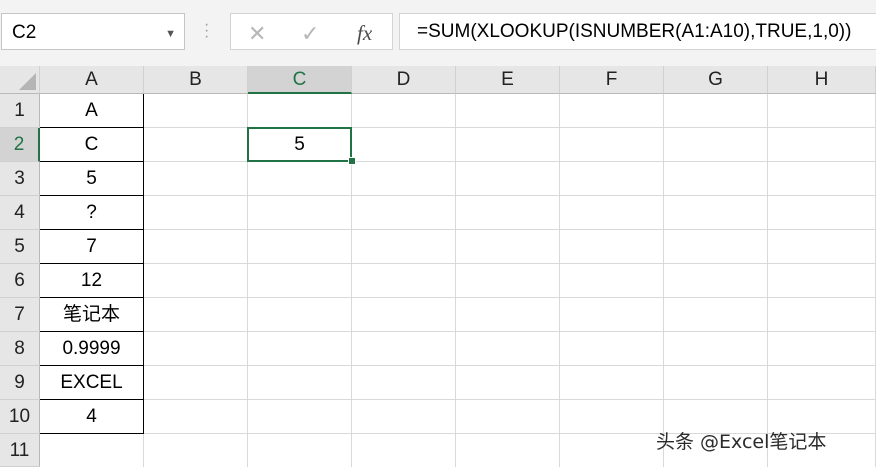  I want to click on cell-a5: 7, so click(91, 247).